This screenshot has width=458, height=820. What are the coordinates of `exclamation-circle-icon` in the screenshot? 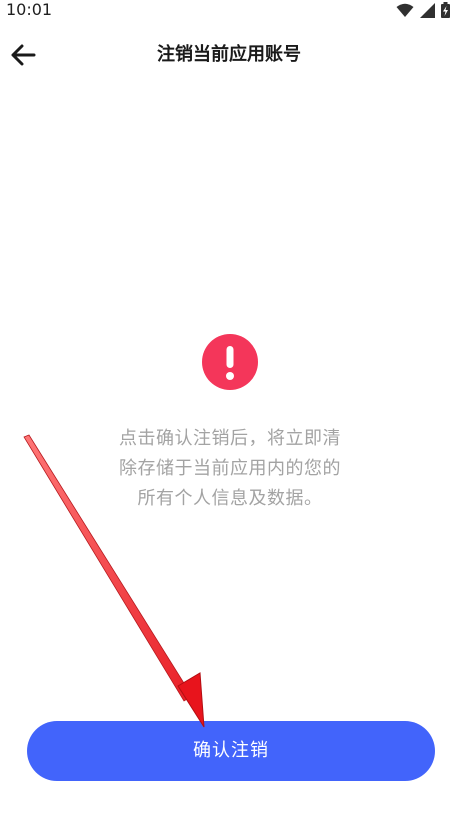 It's located at (230, 362).